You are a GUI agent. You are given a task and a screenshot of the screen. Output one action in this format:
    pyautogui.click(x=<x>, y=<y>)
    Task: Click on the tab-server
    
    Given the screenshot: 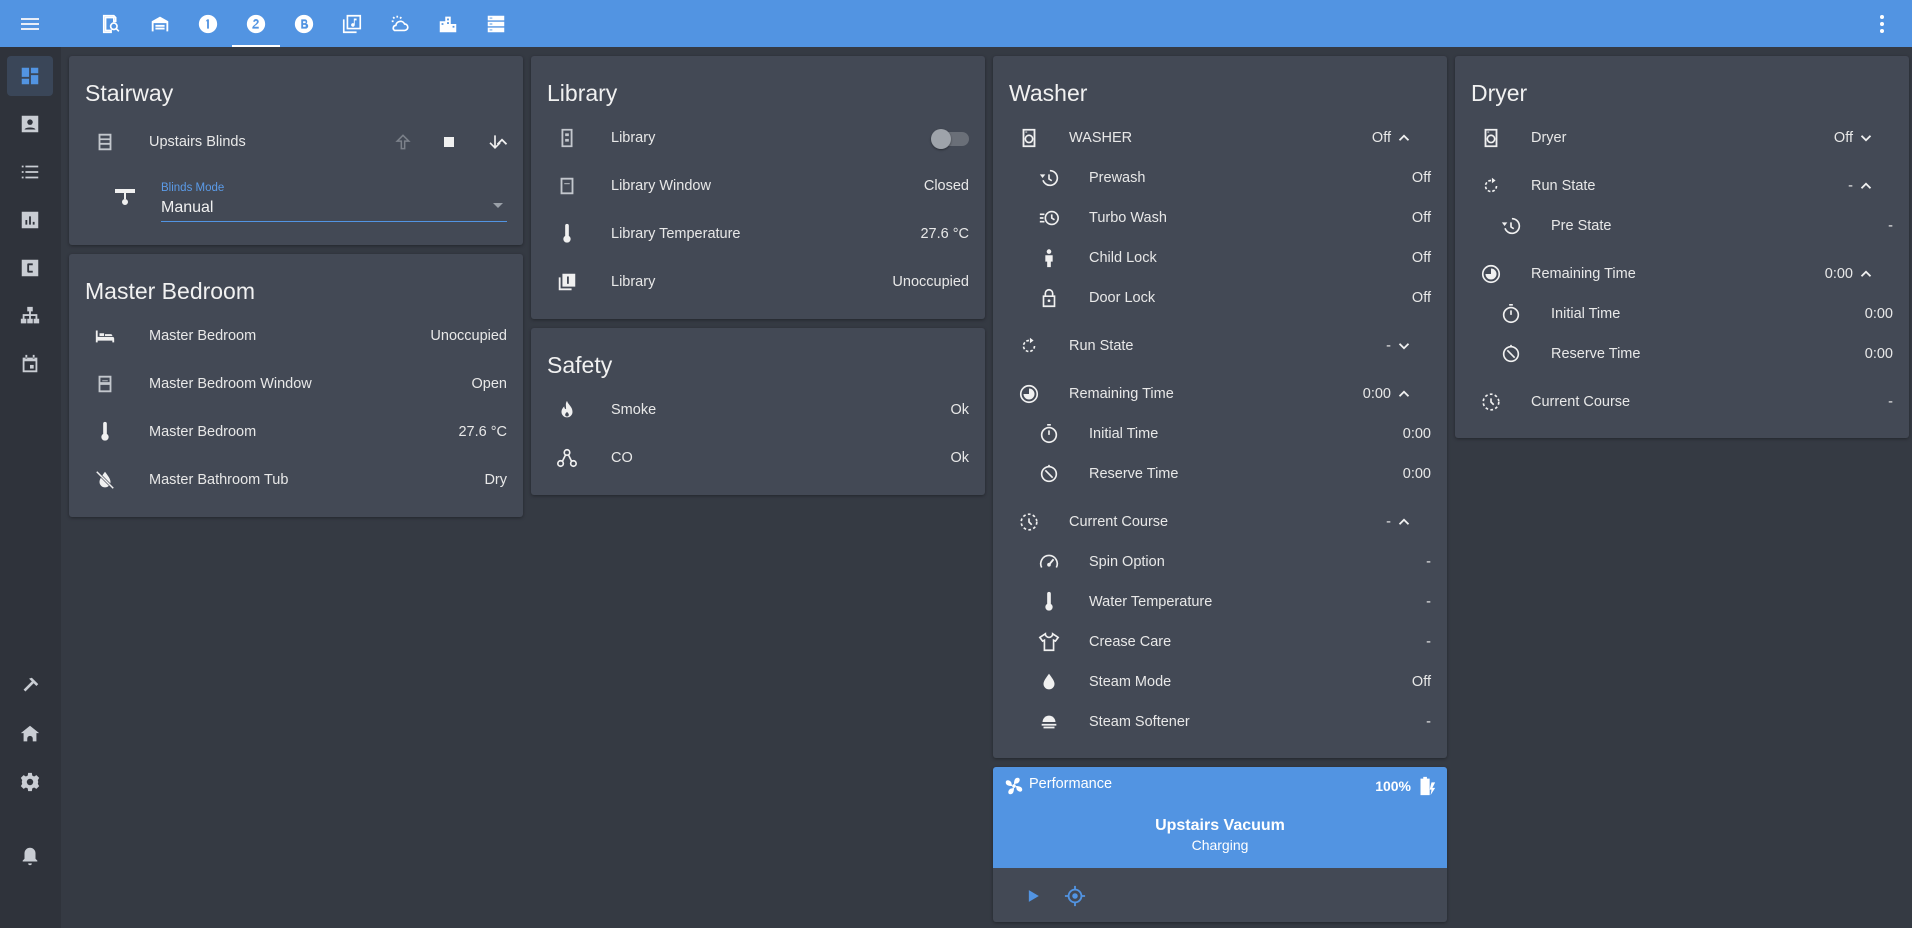 What is the action you would take?
    pyautogui.click(x=496, y=23)
    